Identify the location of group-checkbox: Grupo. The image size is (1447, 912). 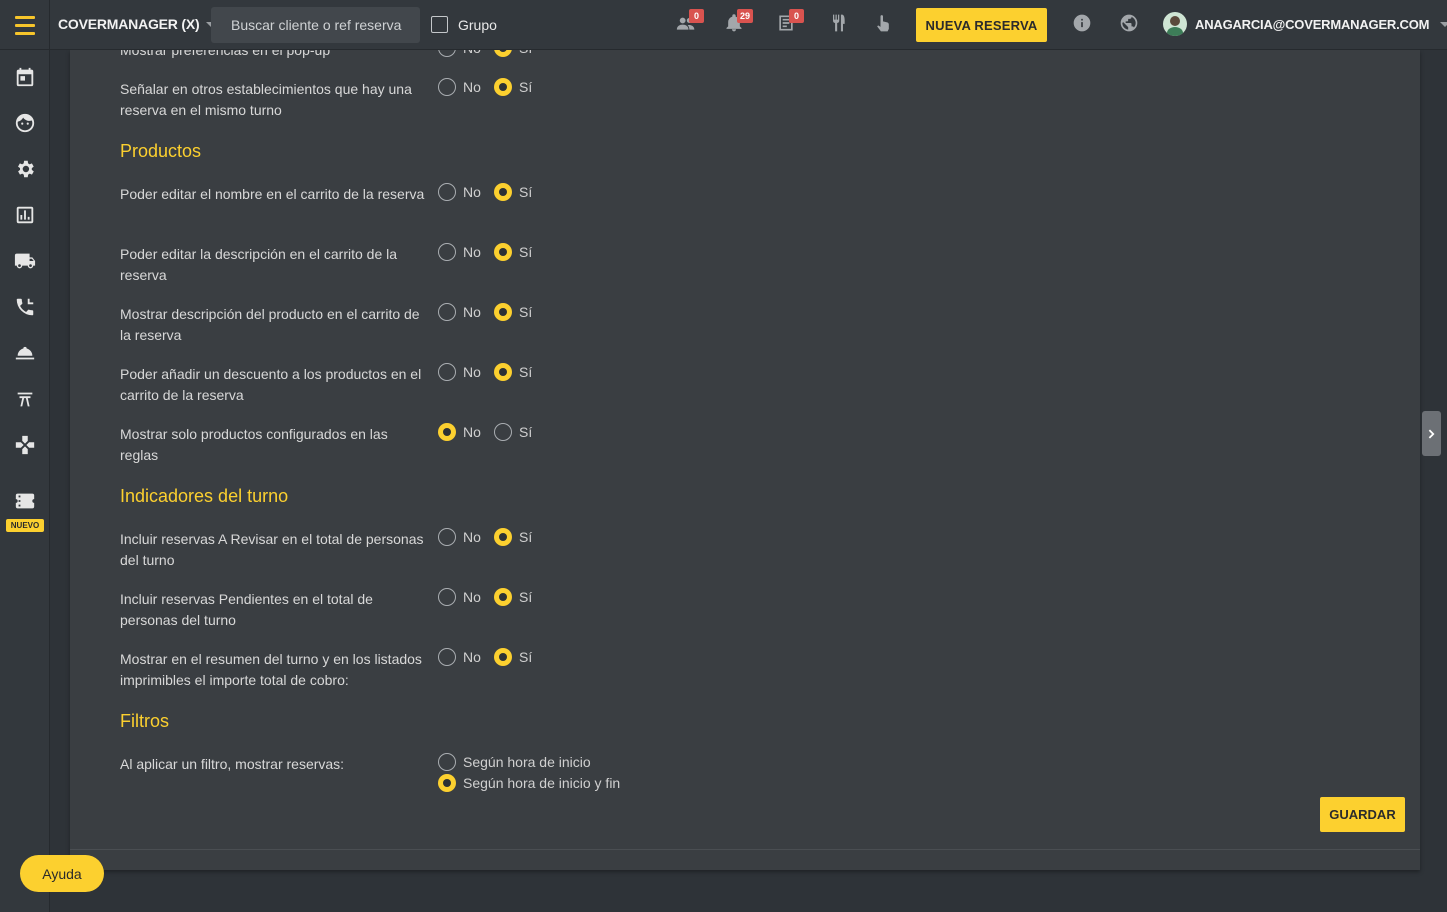
(464, 24).